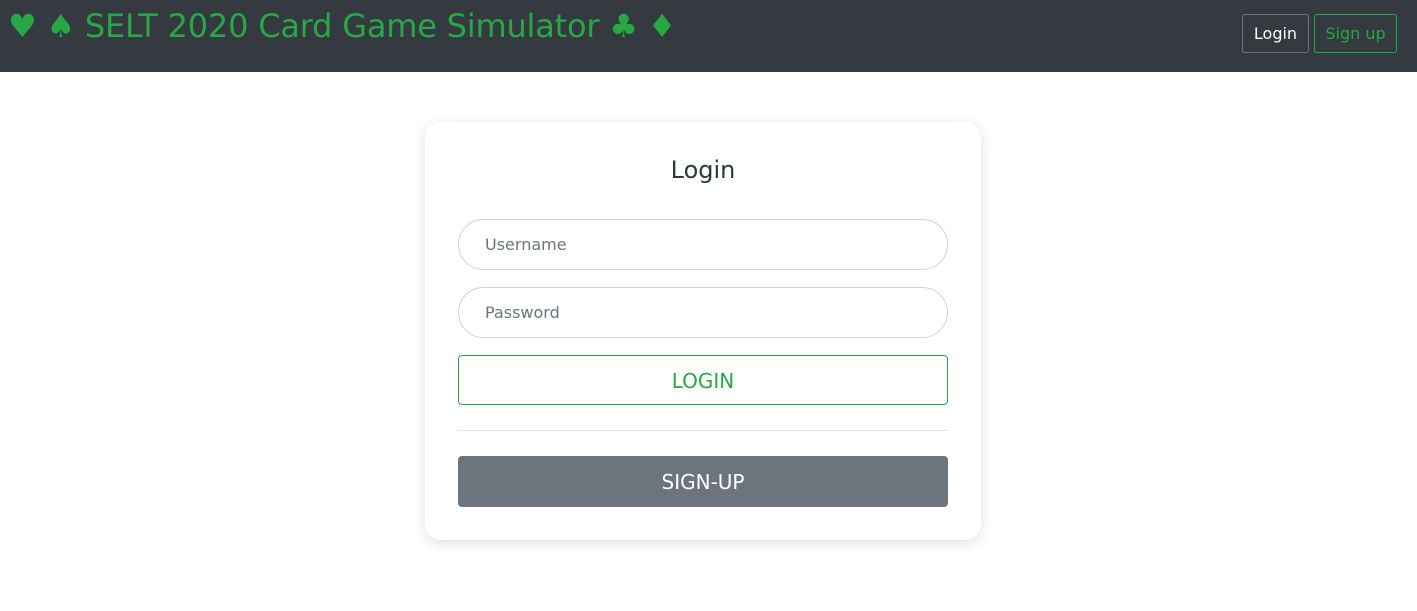  What do you see at coordinates (703, 170) in the screenshot?
I see `login-card-title: Login` at bounding box center [703, 170].